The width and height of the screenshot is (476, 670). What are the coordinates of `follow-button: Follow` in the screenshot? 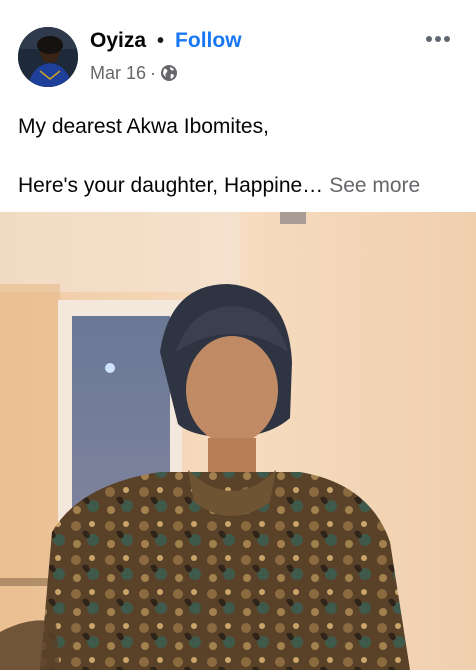 It's located at (208, 41).